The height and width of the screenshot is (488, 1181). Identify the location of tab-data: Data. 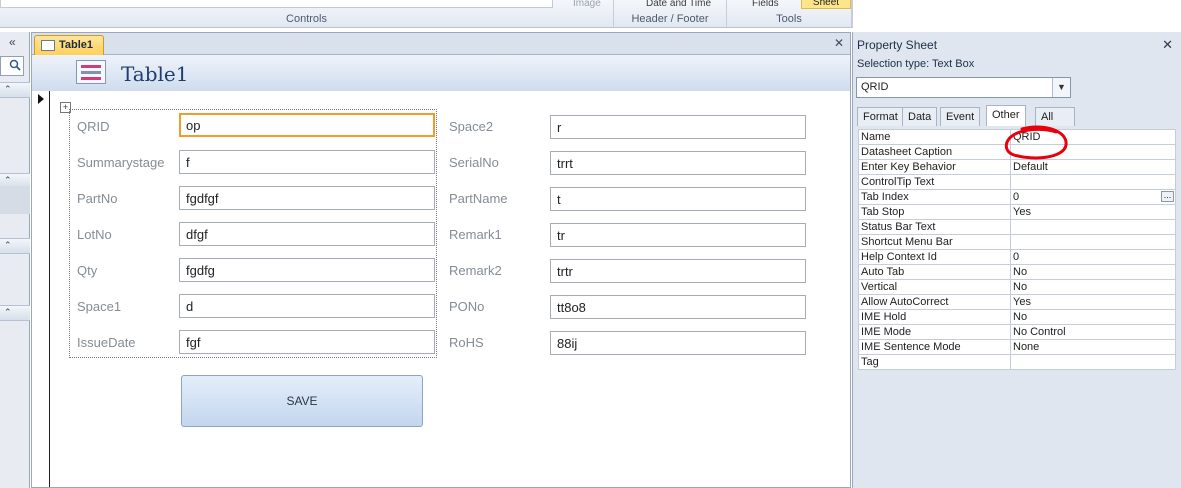
(920, 116).